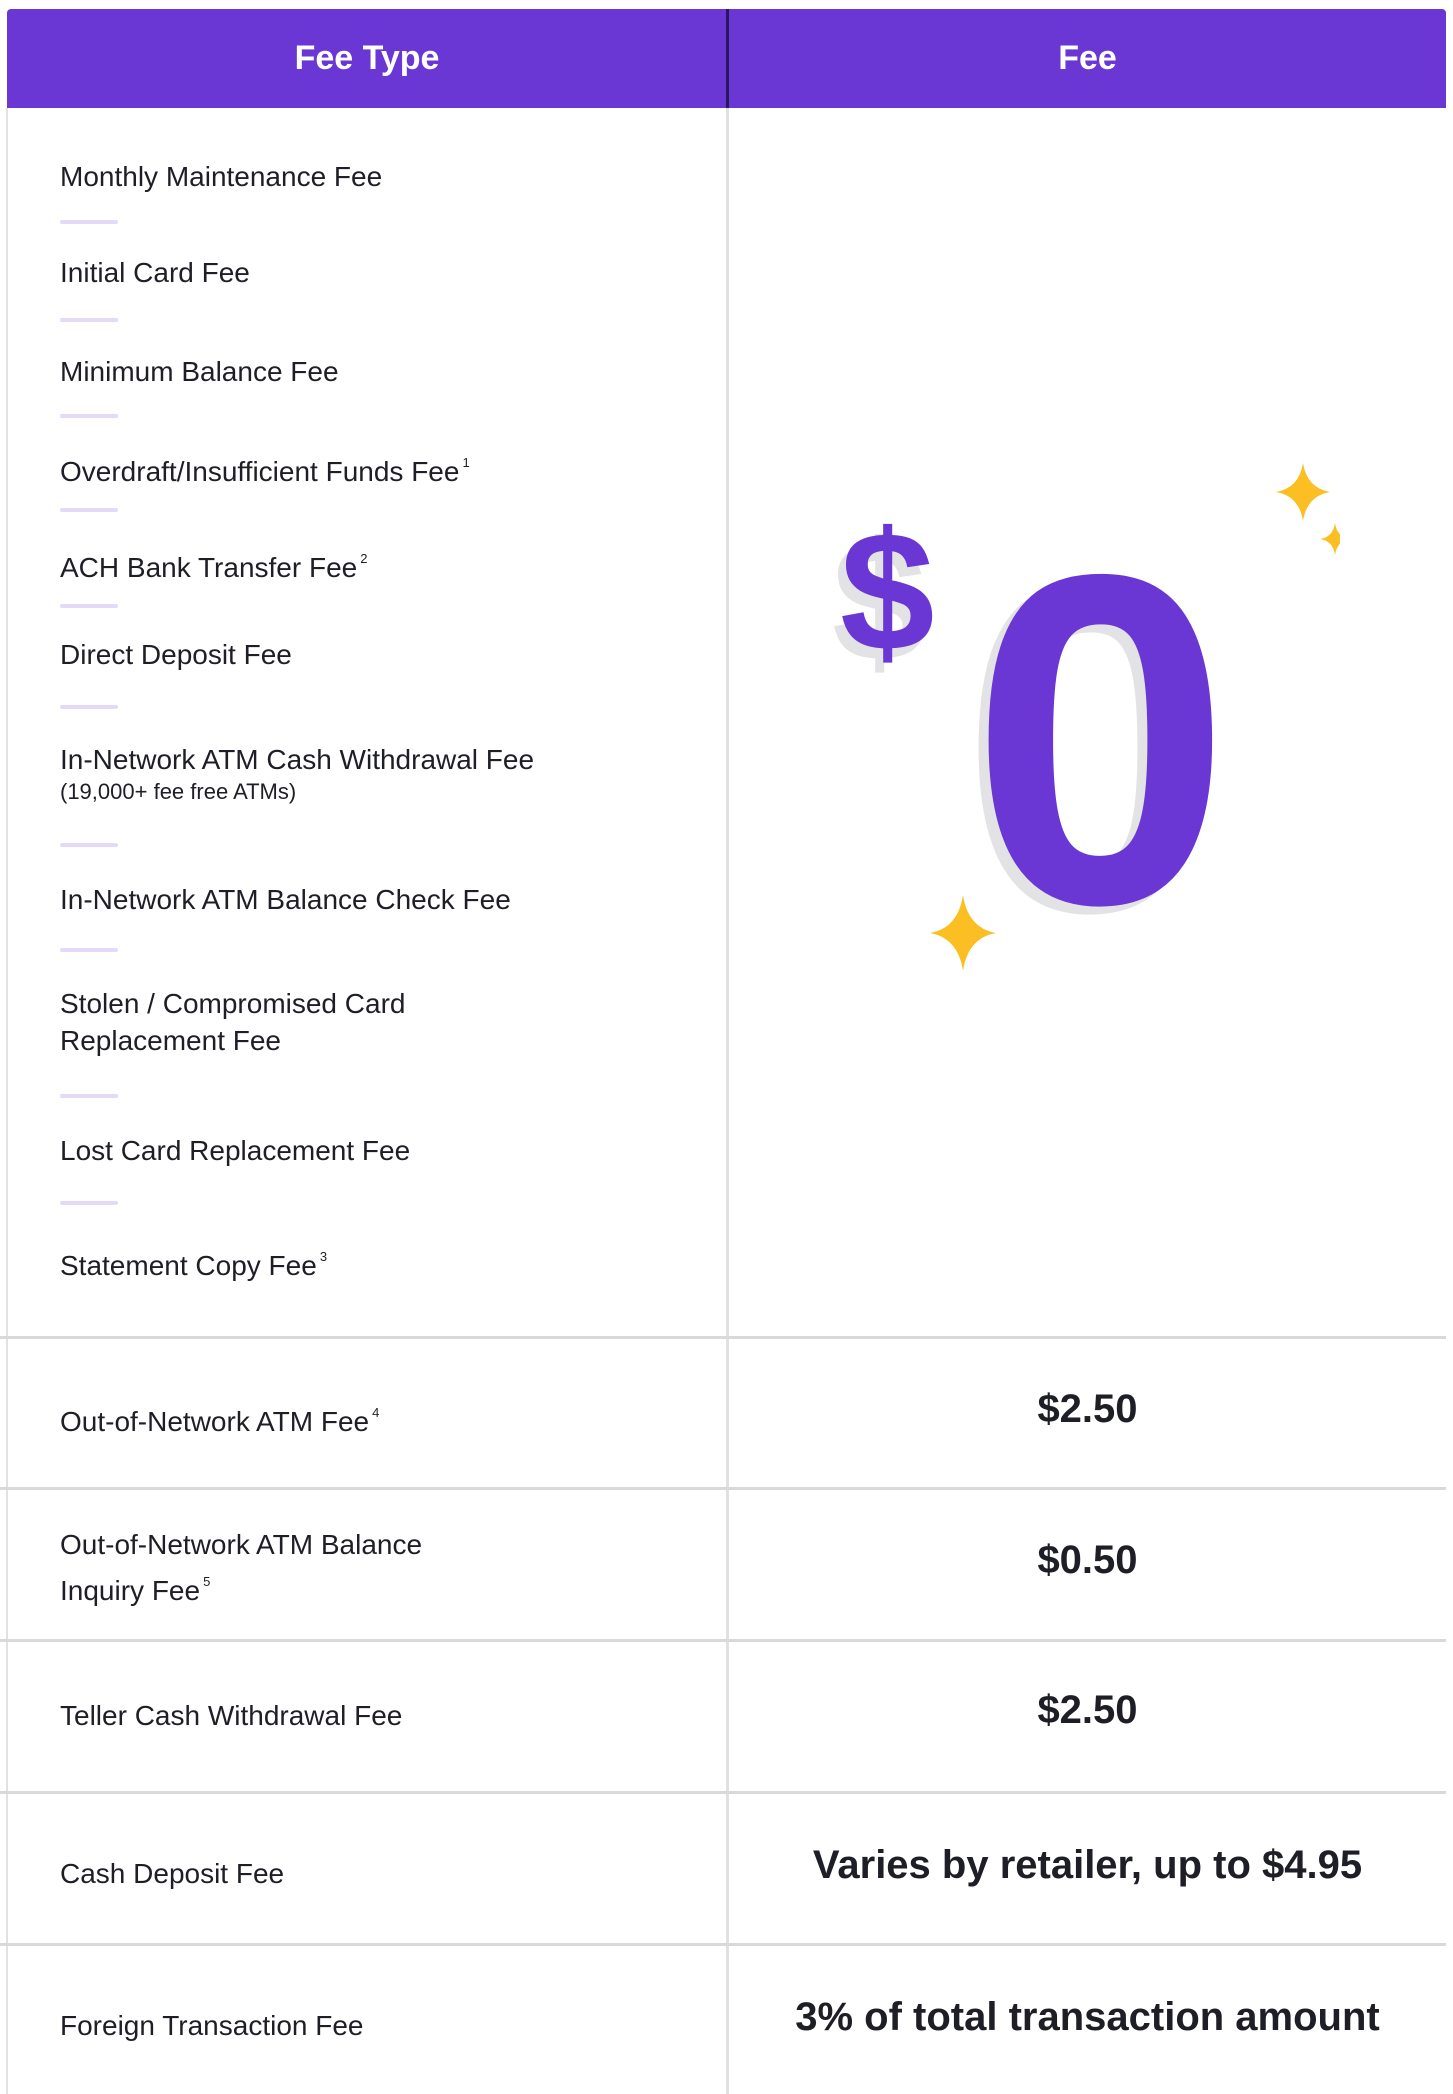  I want to click on header-fee: Fee, so click(1087, 58).